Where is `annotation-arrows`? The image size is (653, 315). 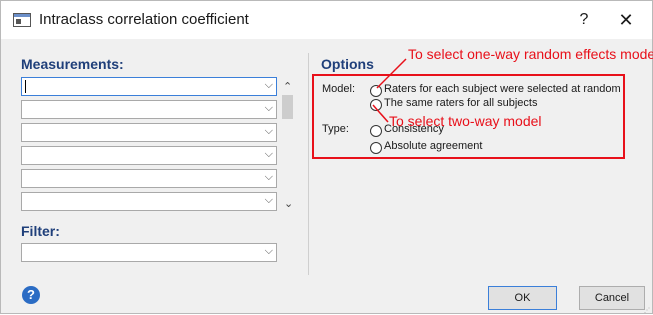
annotation-arrows is located at coordinates (389, 90).